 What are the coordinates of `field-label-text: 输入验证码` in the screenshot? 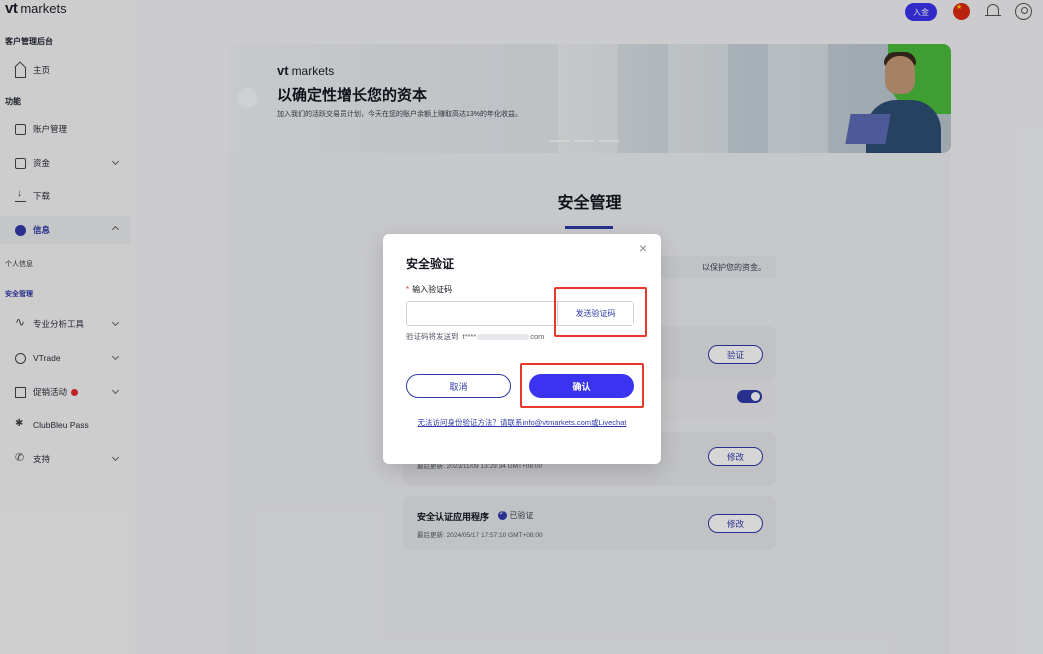 It's located at (432, 289).